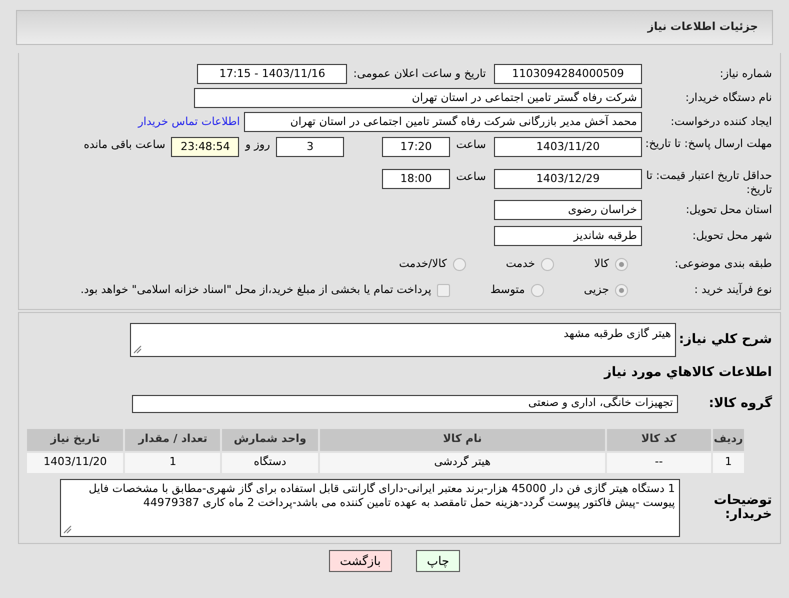  Describe the element at coordinates (742, 508) in the screenshot. I see `field-label: توضیحات خریدار:` at that location.